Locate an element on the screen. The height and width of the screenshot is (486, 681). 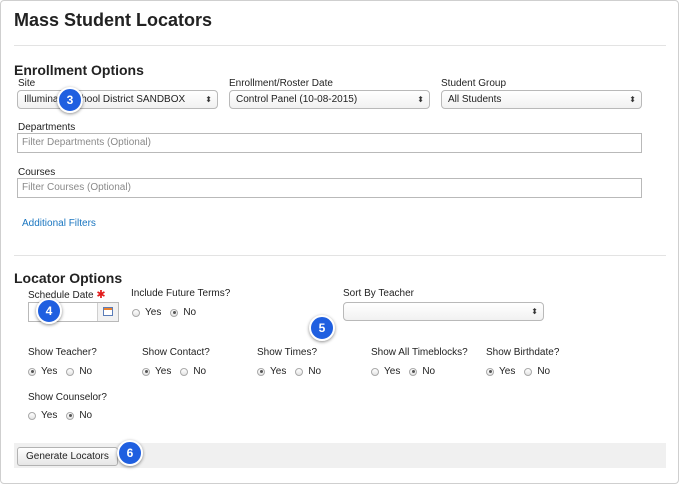
courses-input: Filter Courses (Optional) is located at coordinates (329, 188).